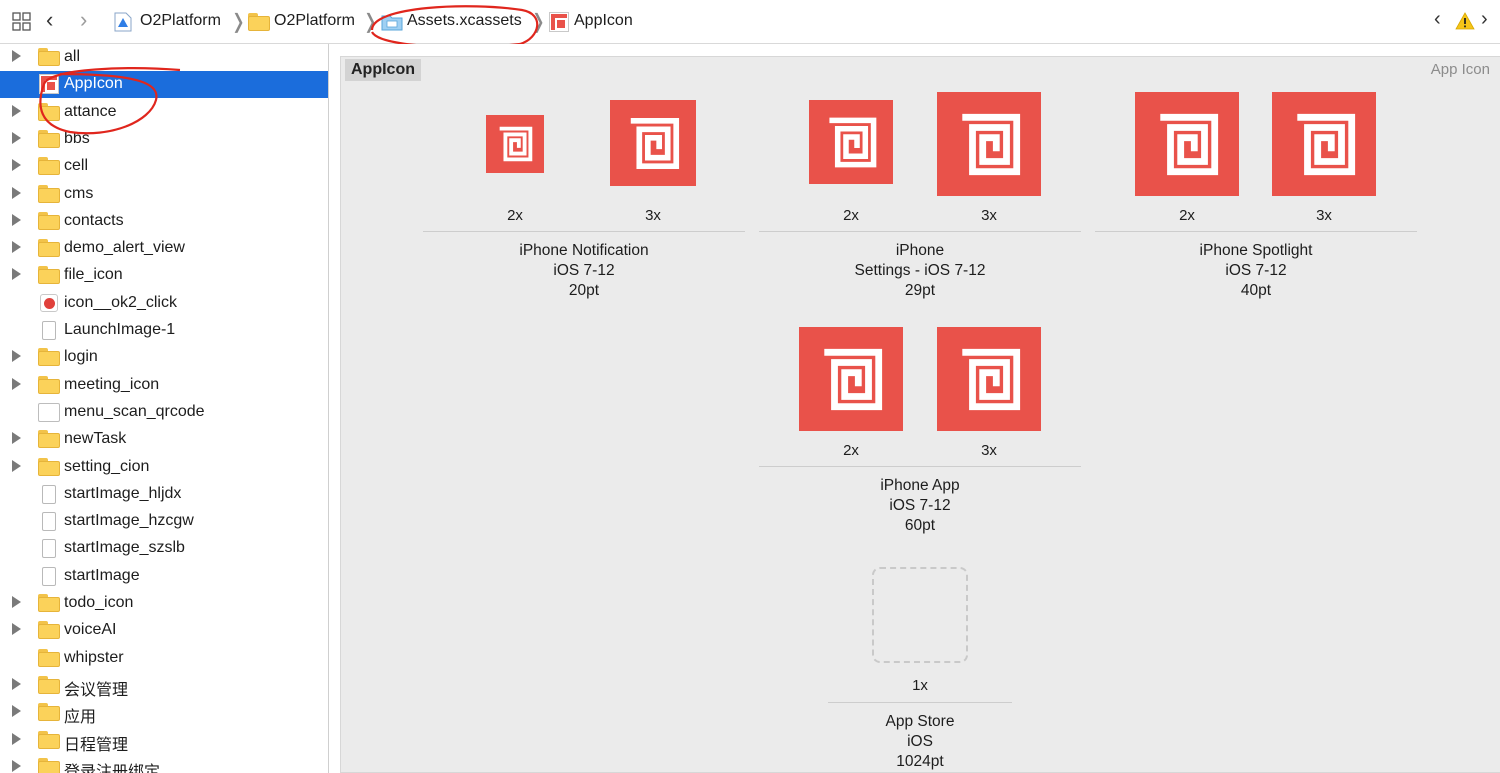 The image size is (1500, 773). I want to click on sidebar-item: setting_cion, so click(164, 467).